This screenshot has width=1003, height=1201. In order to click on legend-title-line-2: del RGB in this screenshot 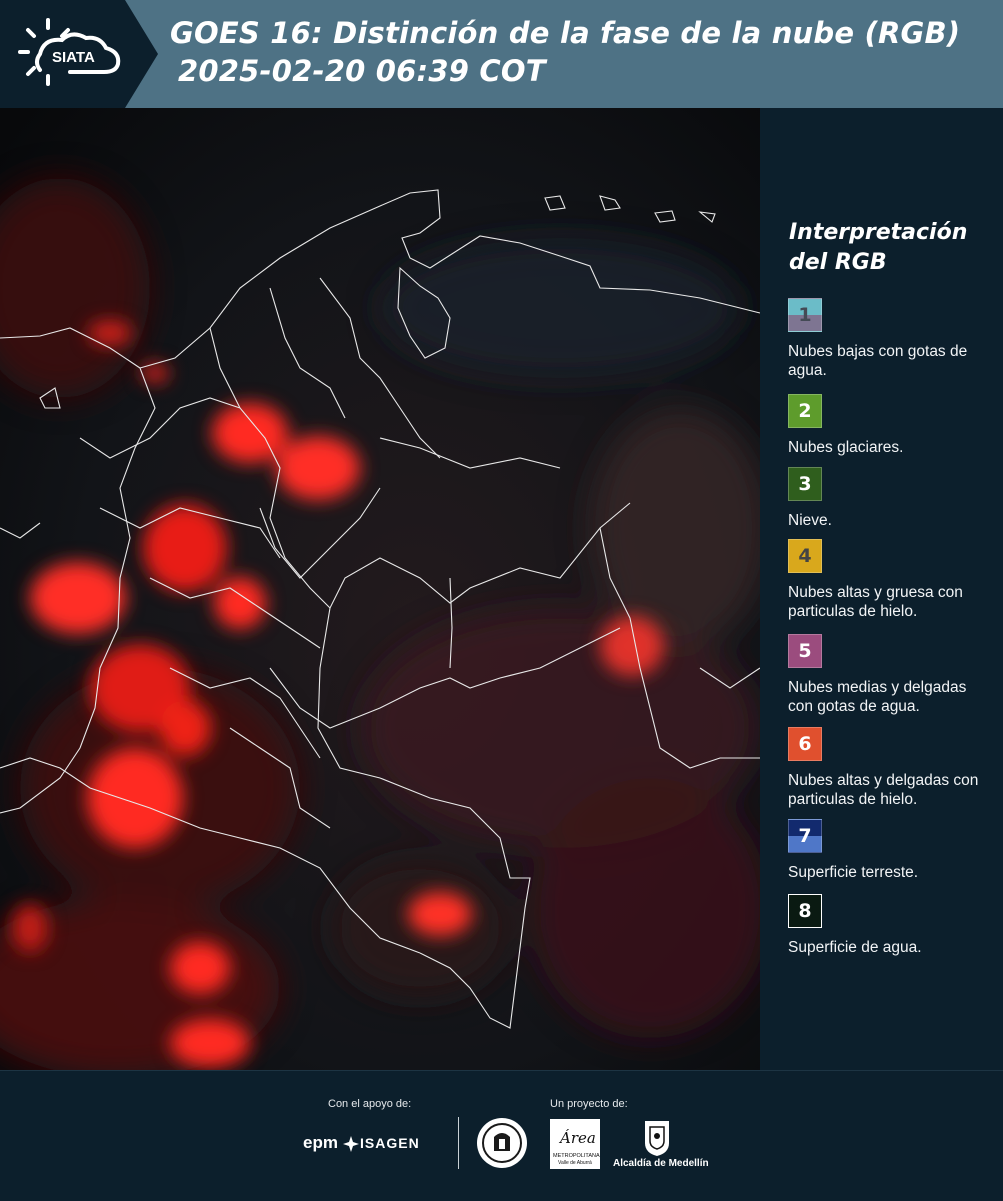, I will do `click(838, 262)`.